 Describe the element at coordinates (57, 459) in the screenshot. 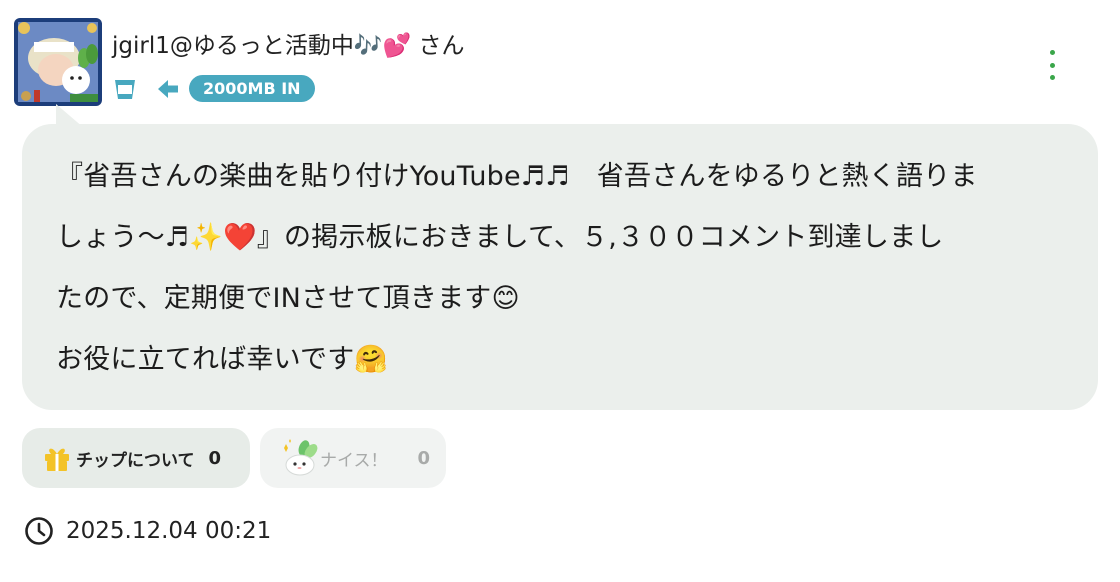

I see `gift-icon` at that location.